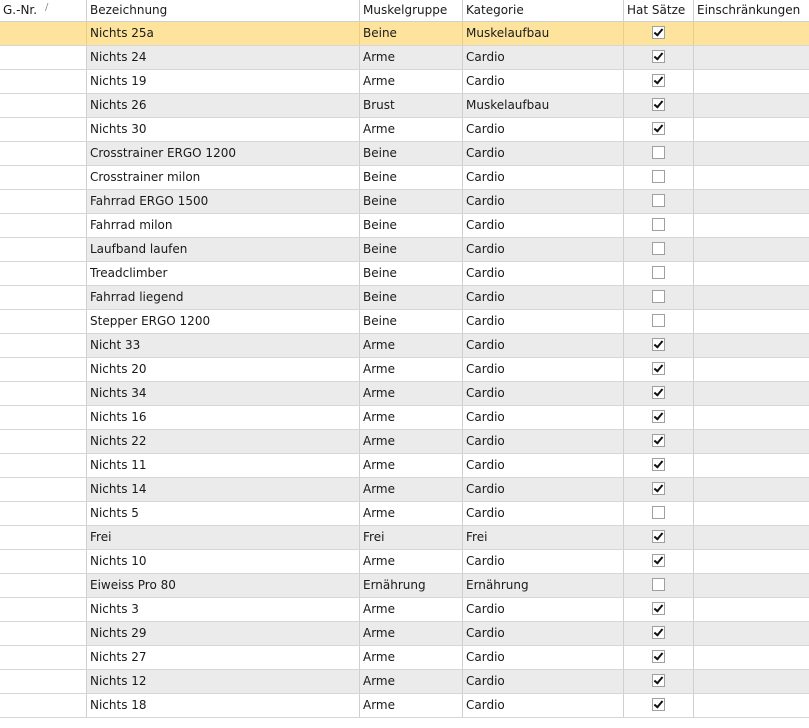  Describe the element at coordinates (404, 58) in the screenshot. I see `table-row: Nichts 24 Arme Cardio` at that location.